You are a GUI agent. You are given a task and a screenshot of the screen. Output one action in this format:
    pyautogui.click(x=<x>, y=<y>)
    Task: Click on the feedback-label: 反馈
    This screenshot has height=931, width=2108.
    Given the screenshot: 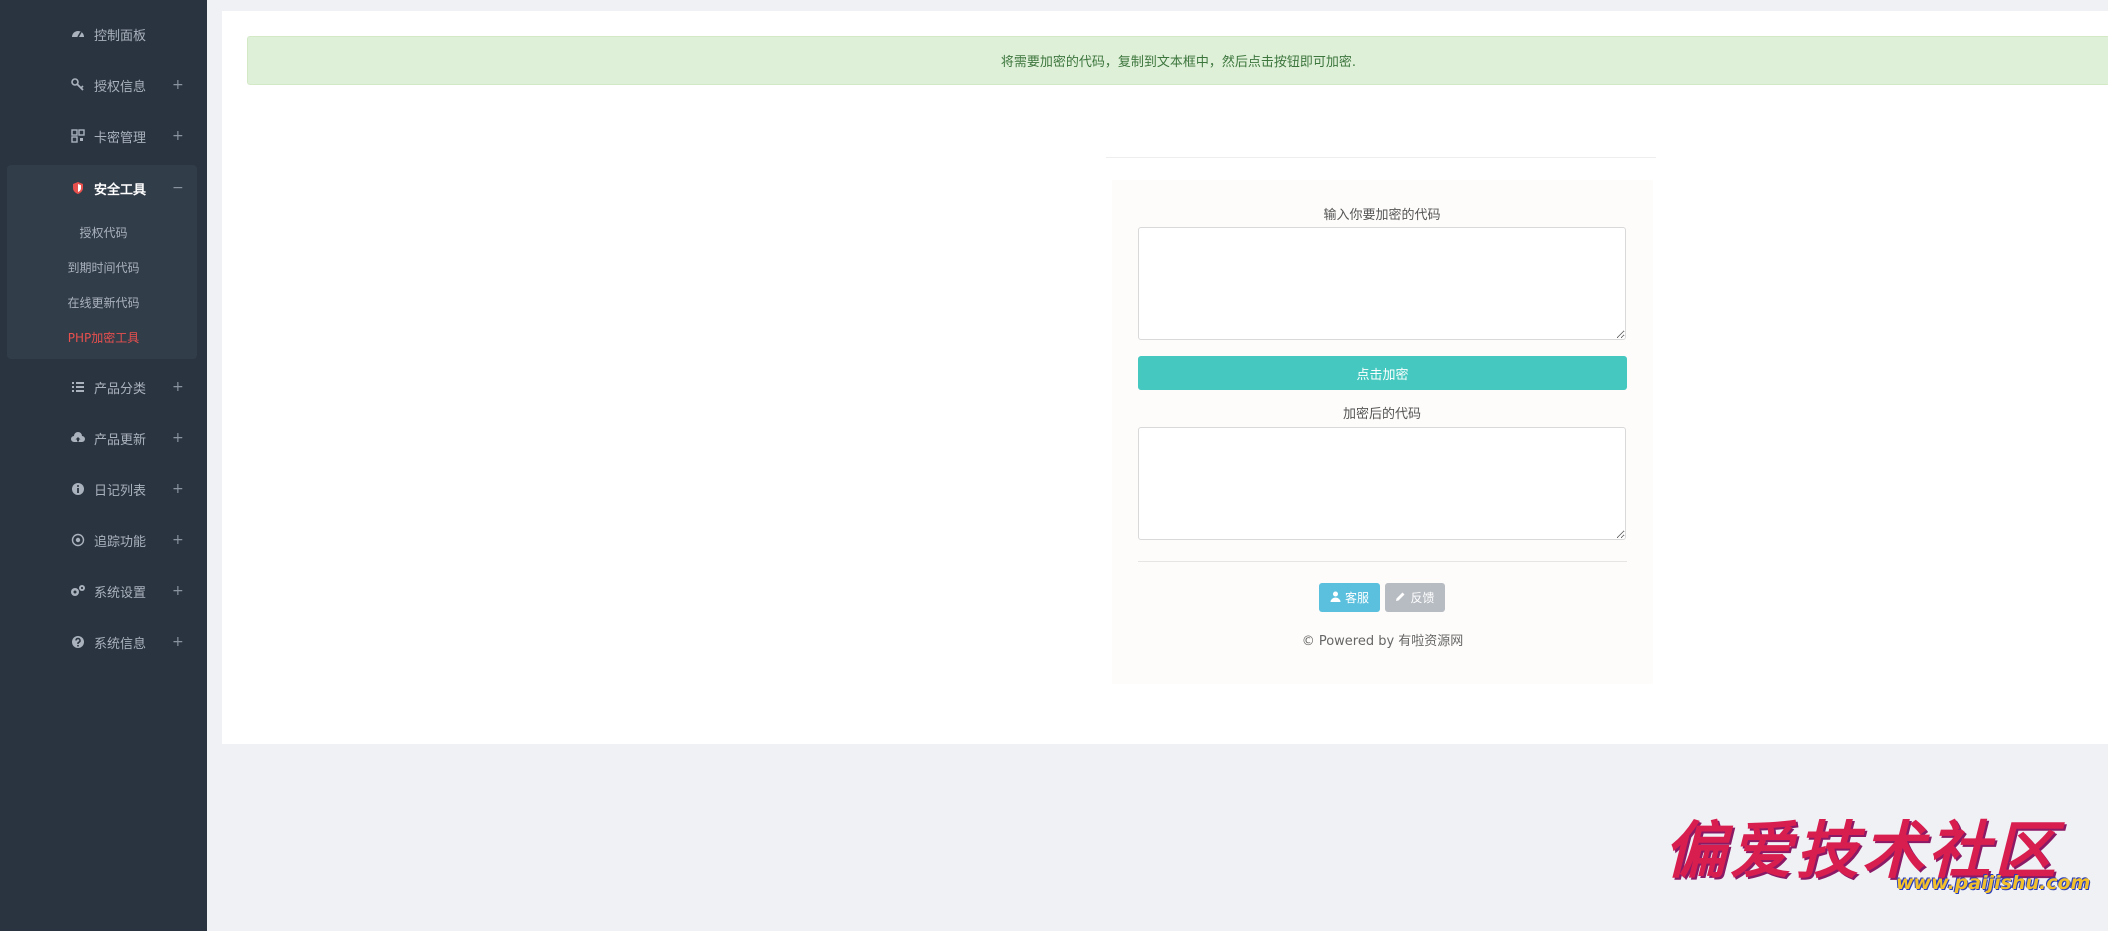 What is the action you would take?
    pyautogui.click(x=1422, y=598)
    